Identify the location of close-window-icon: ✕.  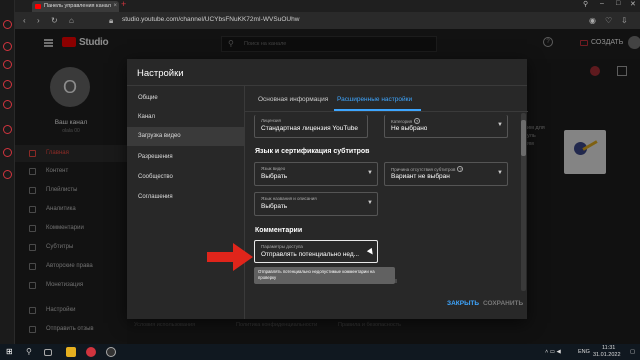
(633, 4).